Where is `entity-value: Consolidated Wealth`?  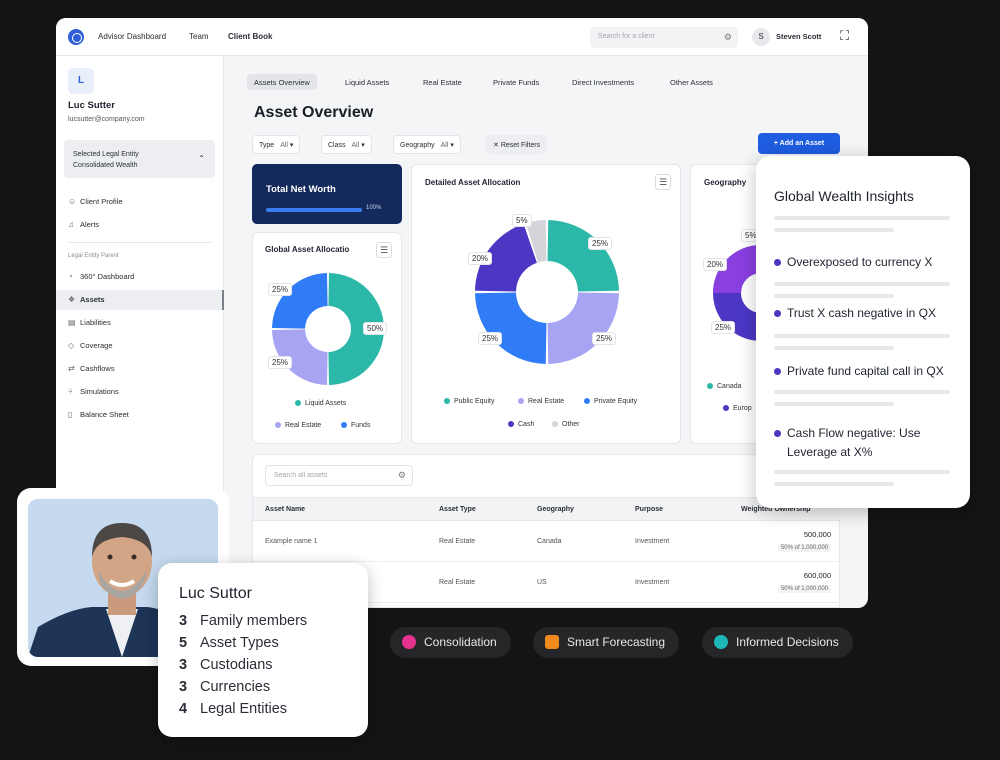
entity-value: Consolidated Wealth is located at coordinates (105, 165).